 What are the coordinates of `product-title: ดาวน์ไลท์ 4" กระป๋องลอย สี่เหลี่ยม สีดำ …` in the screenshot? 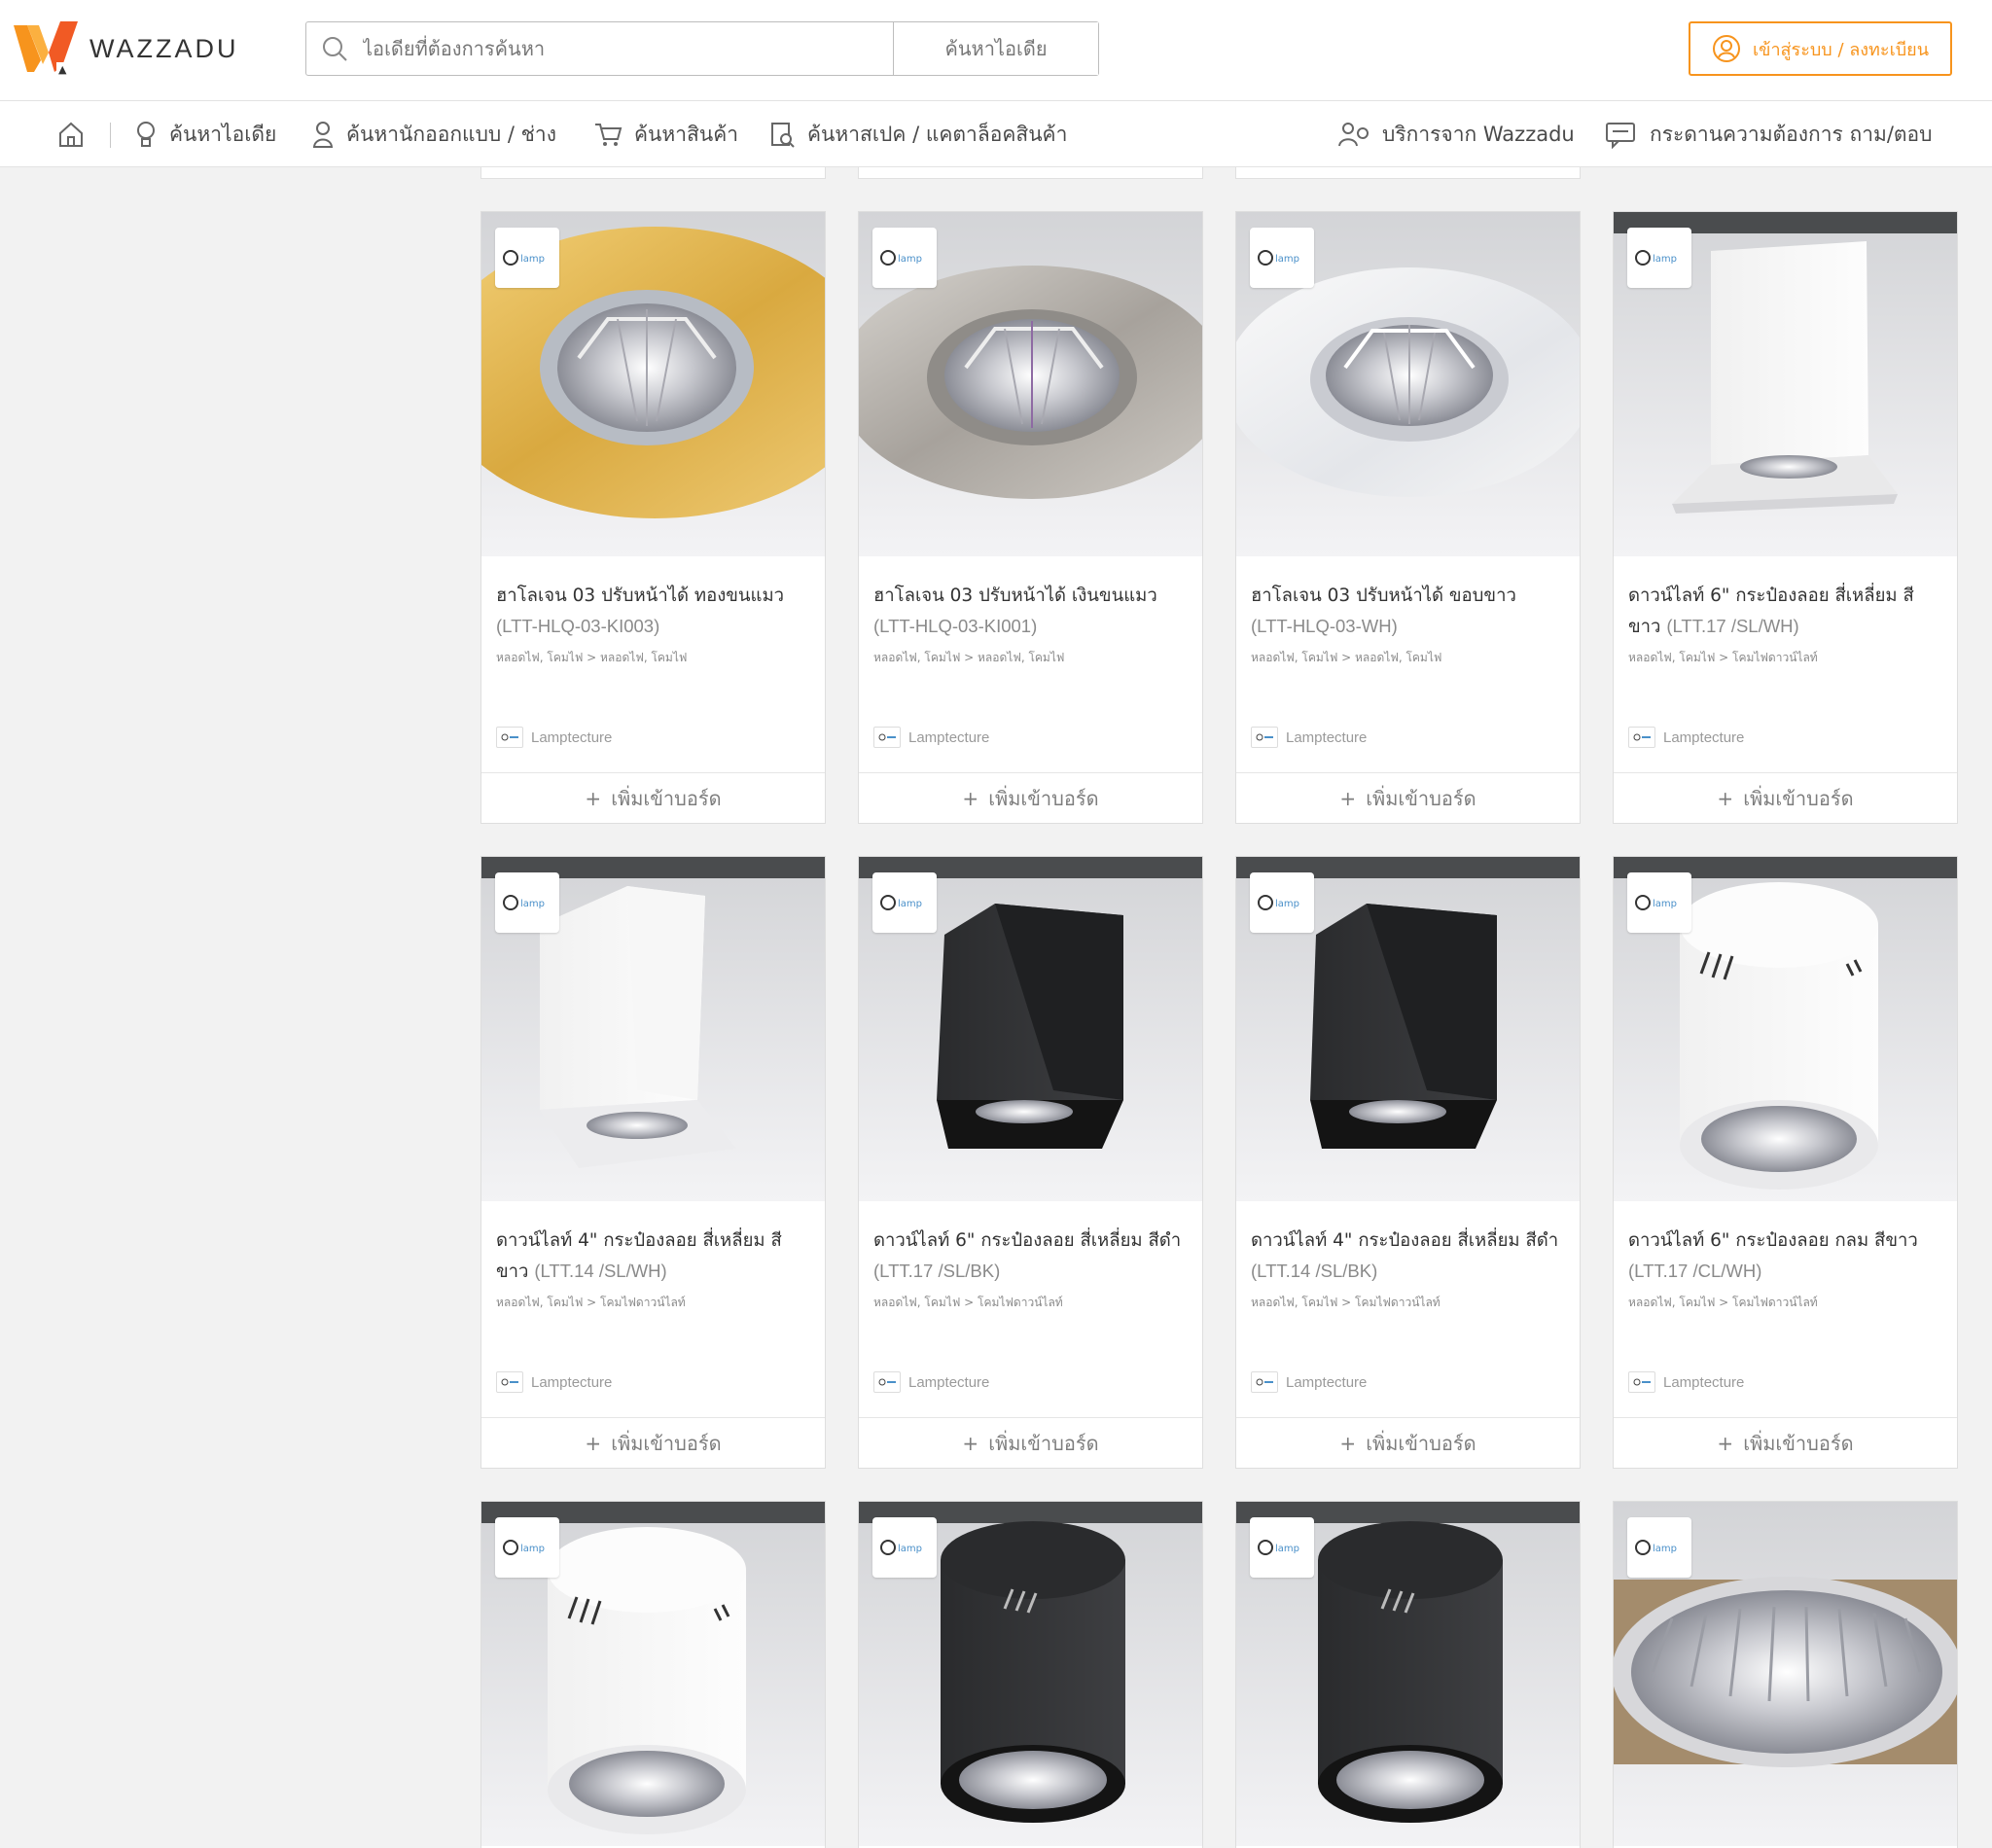 It's located at (1408, 1256).